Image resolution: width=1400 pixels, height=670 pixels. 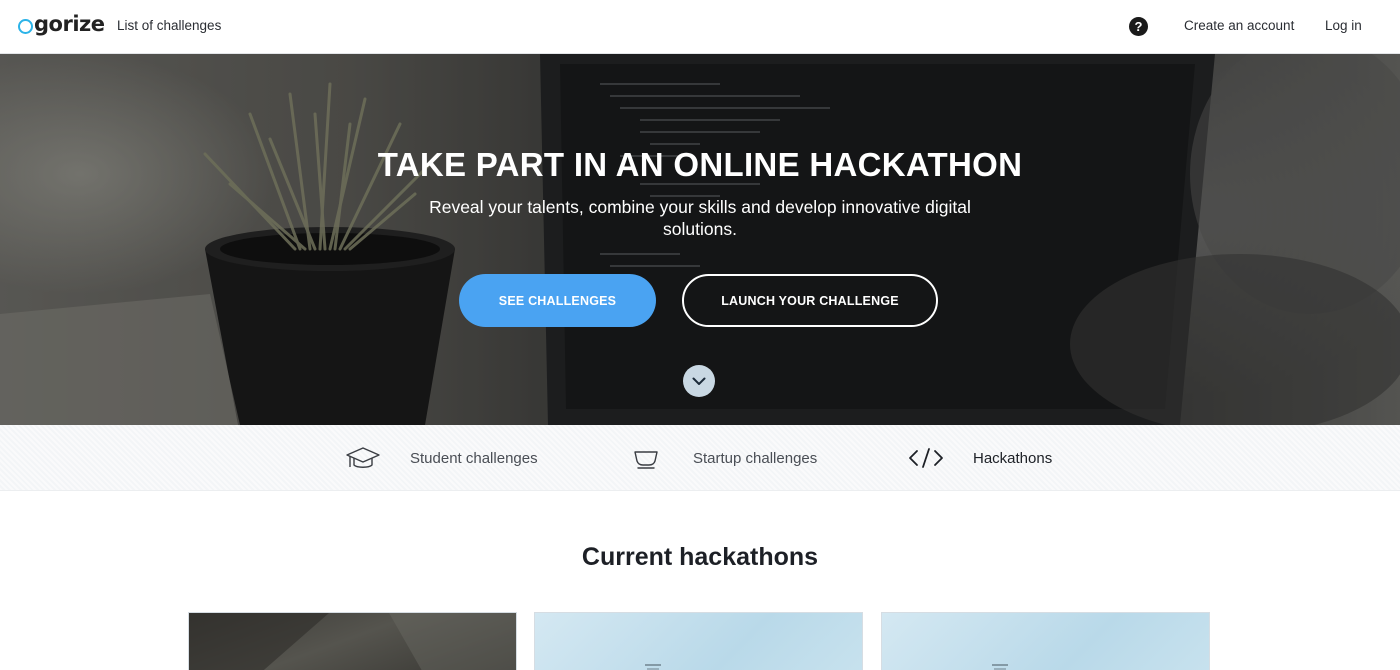 What do you see at coordinates (363, 458) in the screenshot?
I see `graduation-cap-icon` at bounding box center [363, 458].